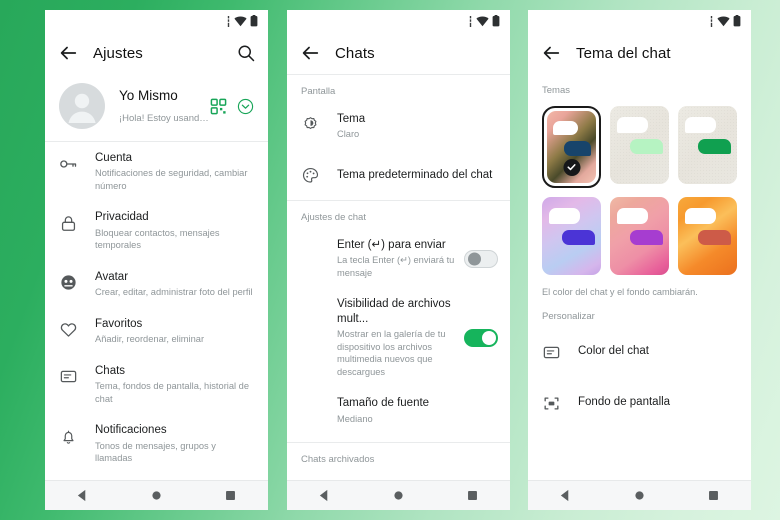  Describe the element at coordinates (391, 244) in the screenshot. I see `chats-item-title: Enter (↵) para enviar` at that location.